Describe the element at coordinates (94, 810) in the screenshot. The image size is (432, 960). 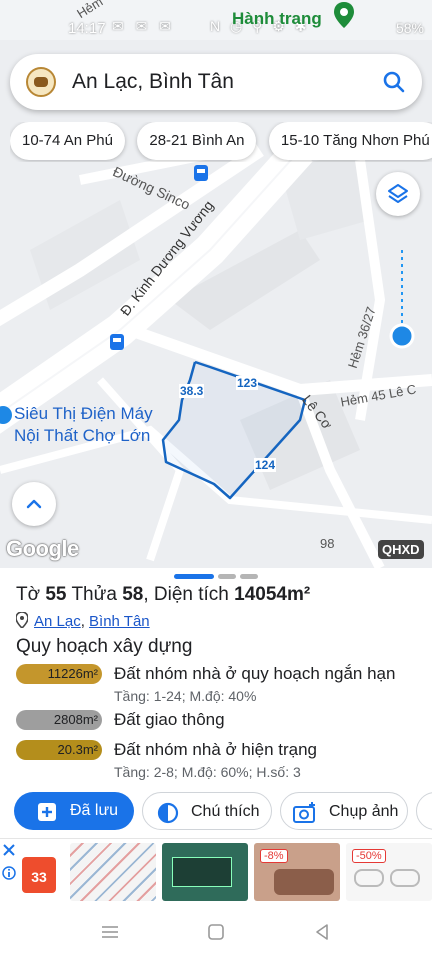
I see `saved-label: Đã lưu` at that location.